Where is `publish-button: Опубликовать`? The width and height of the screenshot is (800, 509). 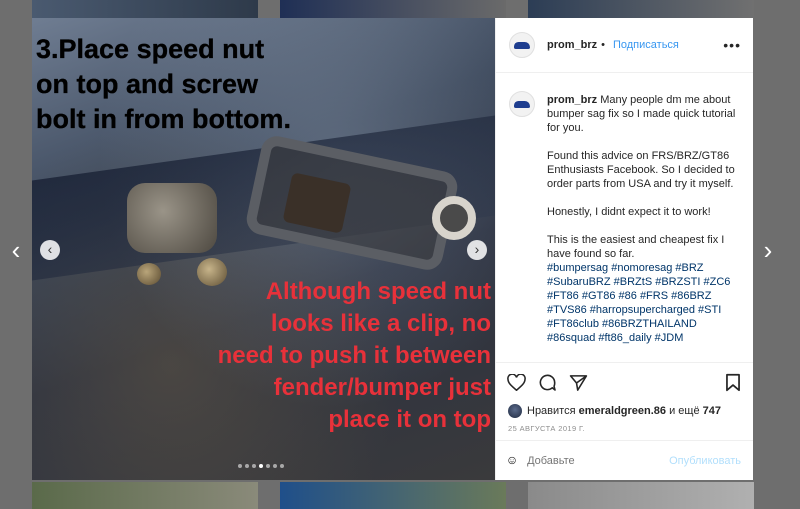 publish-button: Опубликовать is located at coordinates (705, 461).